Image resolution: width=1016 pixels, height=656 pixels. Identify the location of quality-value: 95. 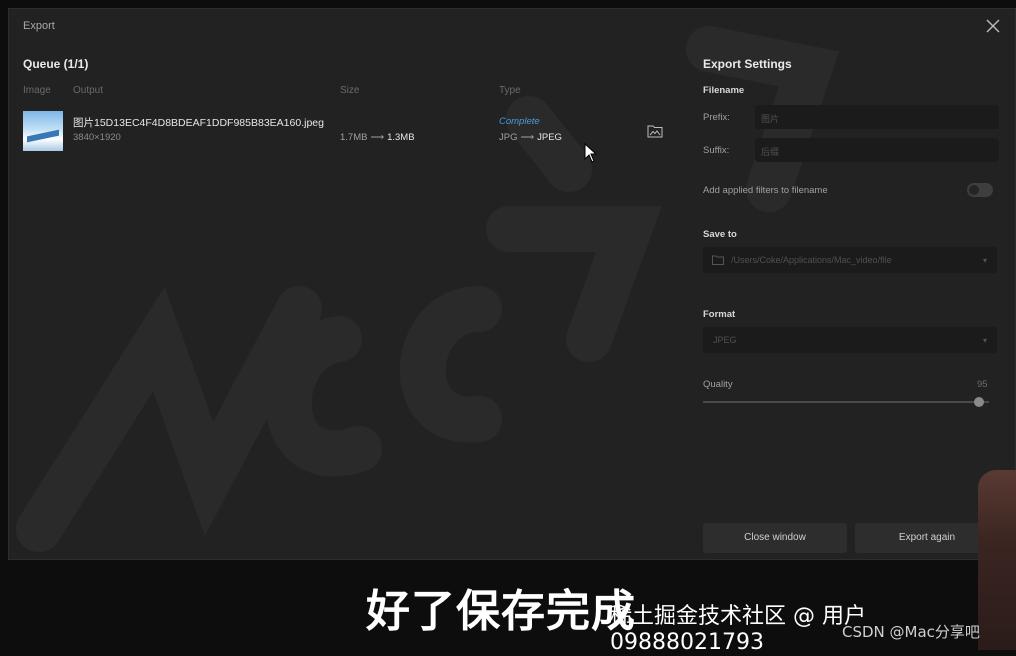
(982, 384).